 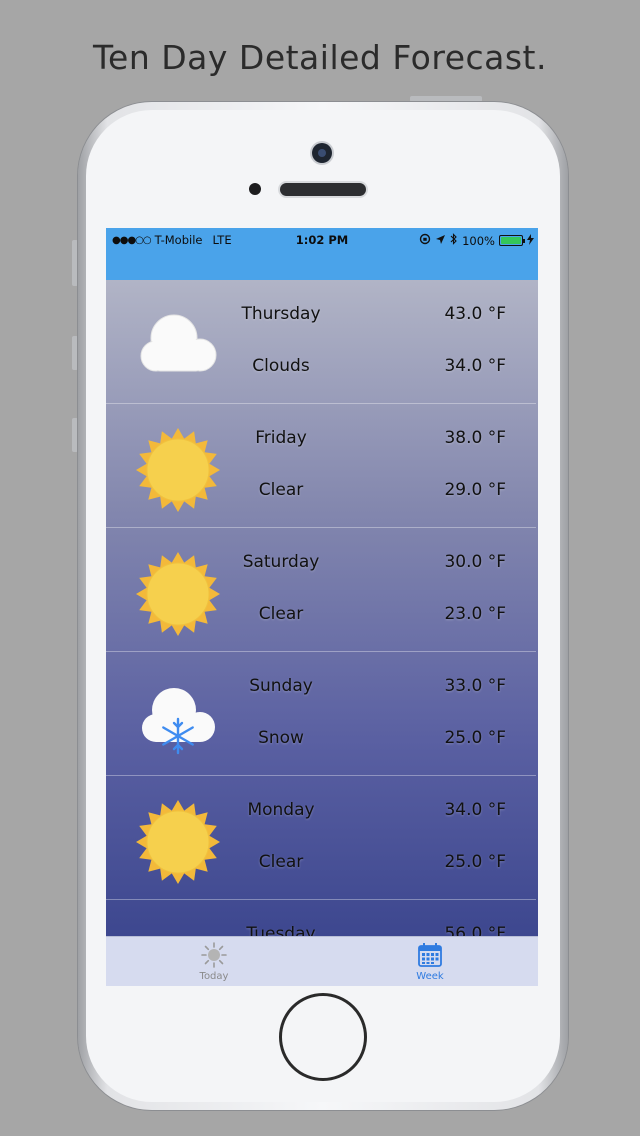 I want to click on calendar-icon, so click(x=430, y=955).